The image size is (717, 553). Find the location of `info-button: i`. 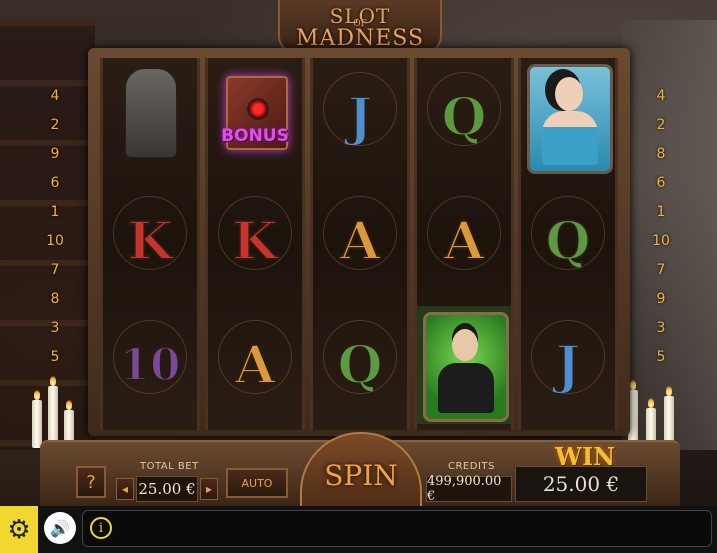

info-button: i is located at coordinates (101, 528).